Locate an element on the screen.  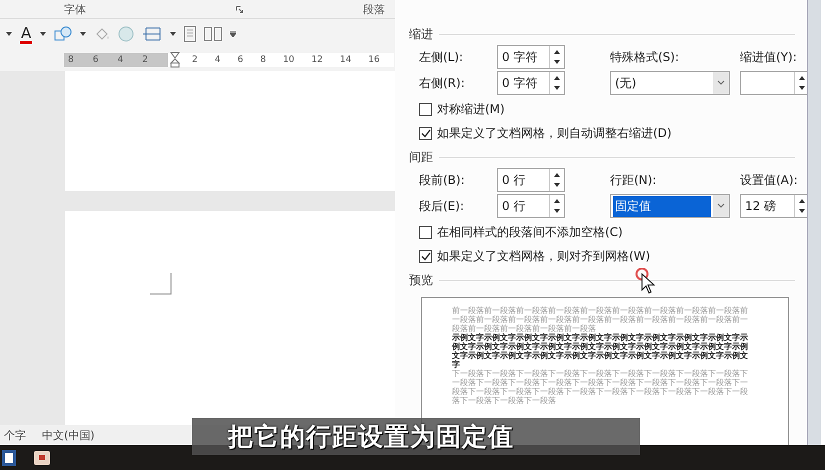
group-label: 字体 is located at coordinates (75, 9).